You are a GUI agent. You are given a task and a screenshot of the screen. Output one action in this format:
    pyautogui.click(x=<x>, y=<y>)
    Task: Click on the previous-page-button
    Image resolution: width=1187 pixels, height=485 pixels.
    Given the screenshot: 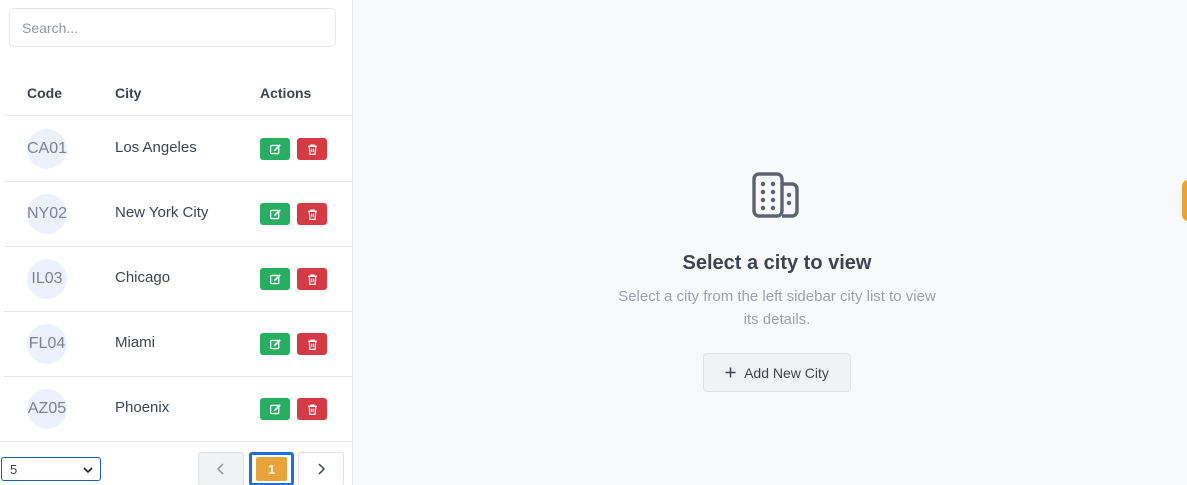 What is the action you would take?
    pyautogui.click(x=221, y=468)
    